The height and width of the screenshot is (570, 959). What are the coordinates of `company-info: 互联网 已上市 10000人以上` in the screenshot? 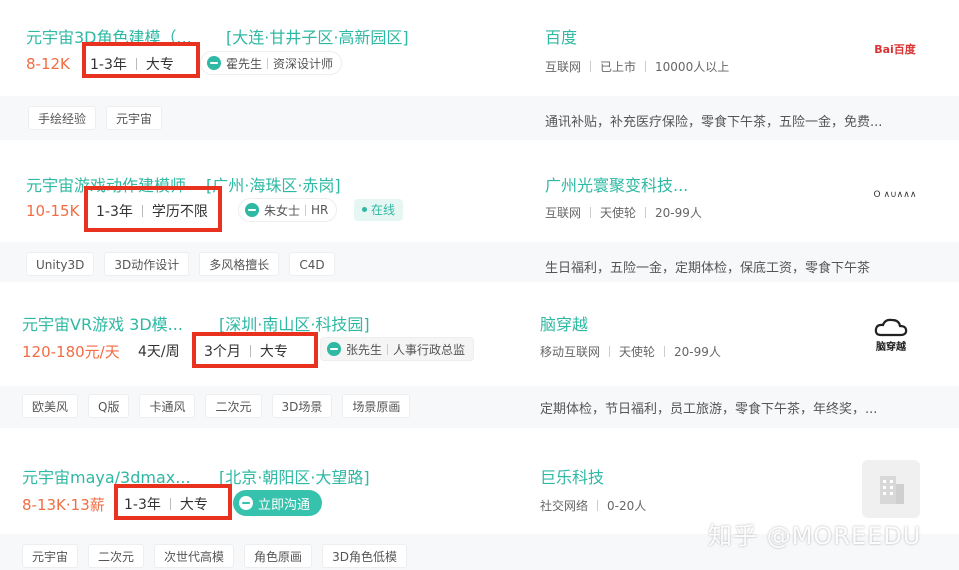 It's located at (637, 66).